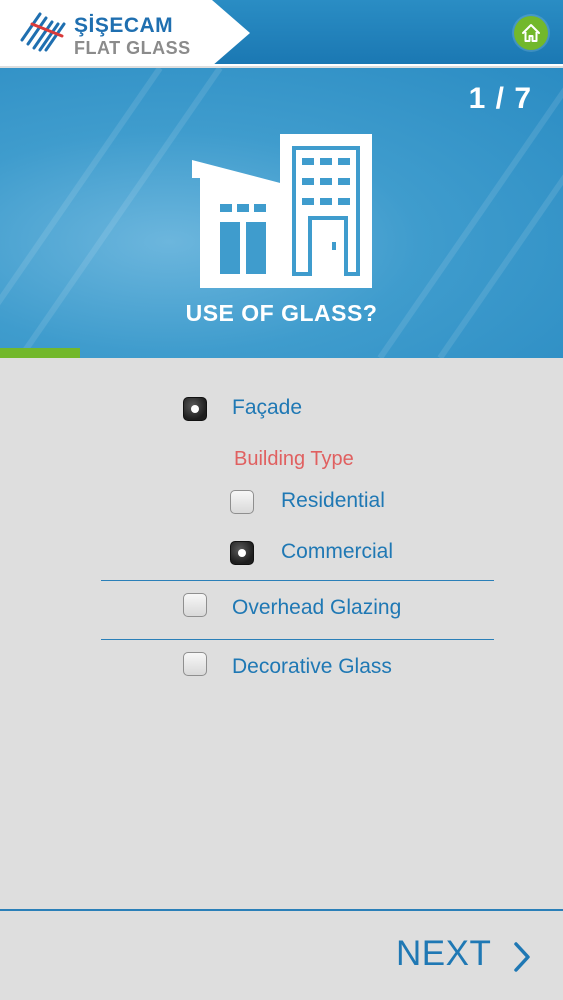  I want to click on step-counter: 1 / 7, so click(500, 98).